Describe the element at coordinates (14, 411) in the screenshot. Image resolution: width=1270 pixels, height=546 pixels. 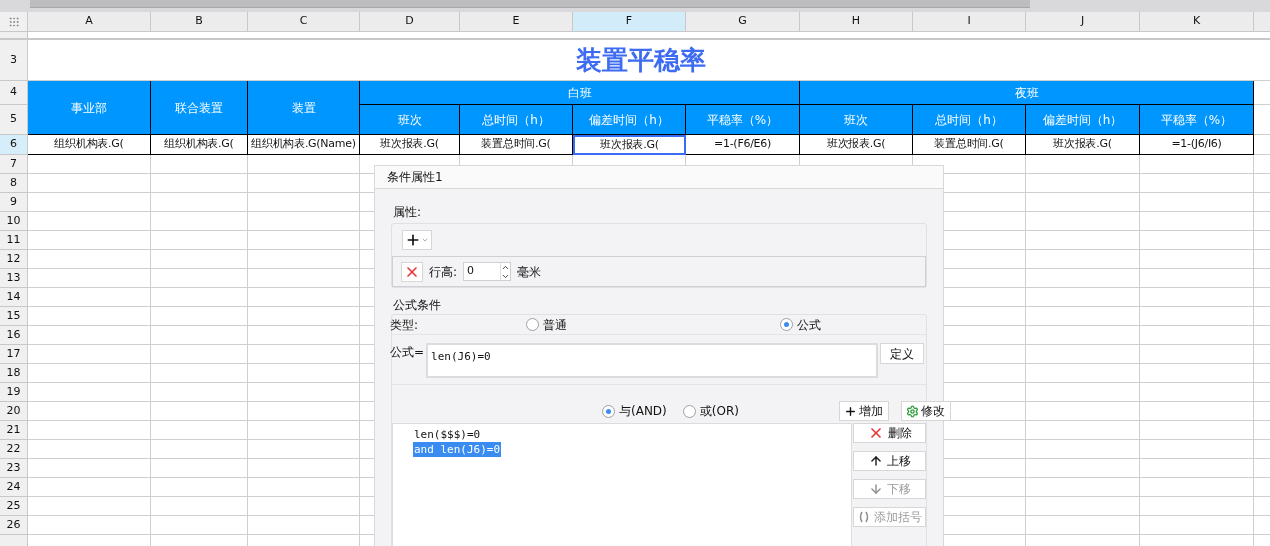
I see `row-header: 20` at that location.